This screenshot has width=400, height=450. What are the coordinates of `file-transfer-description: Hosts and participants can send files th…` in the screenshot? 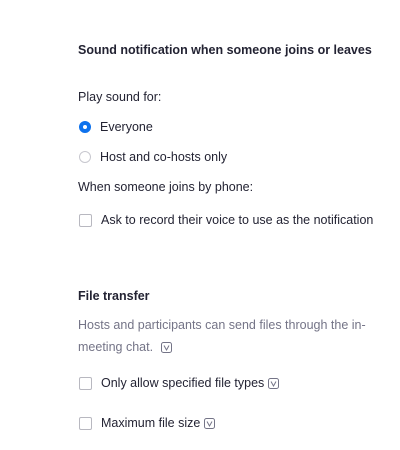 It's located at (238, 336).